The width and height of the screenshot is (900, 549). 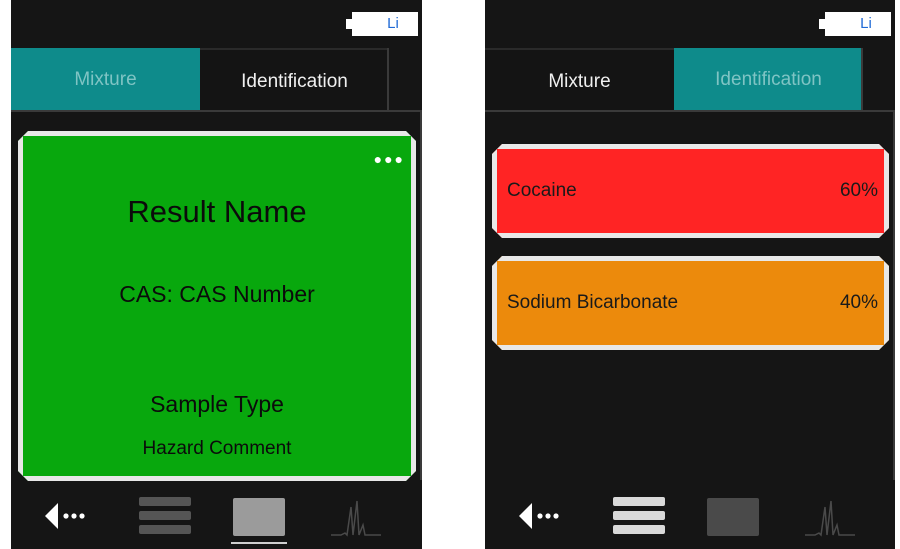 What do you see at coordinates (690, 303) in the screenshot?
I see `mixture-item: Sodium Bicarbonate 40%` at bounding box center [690, 303].